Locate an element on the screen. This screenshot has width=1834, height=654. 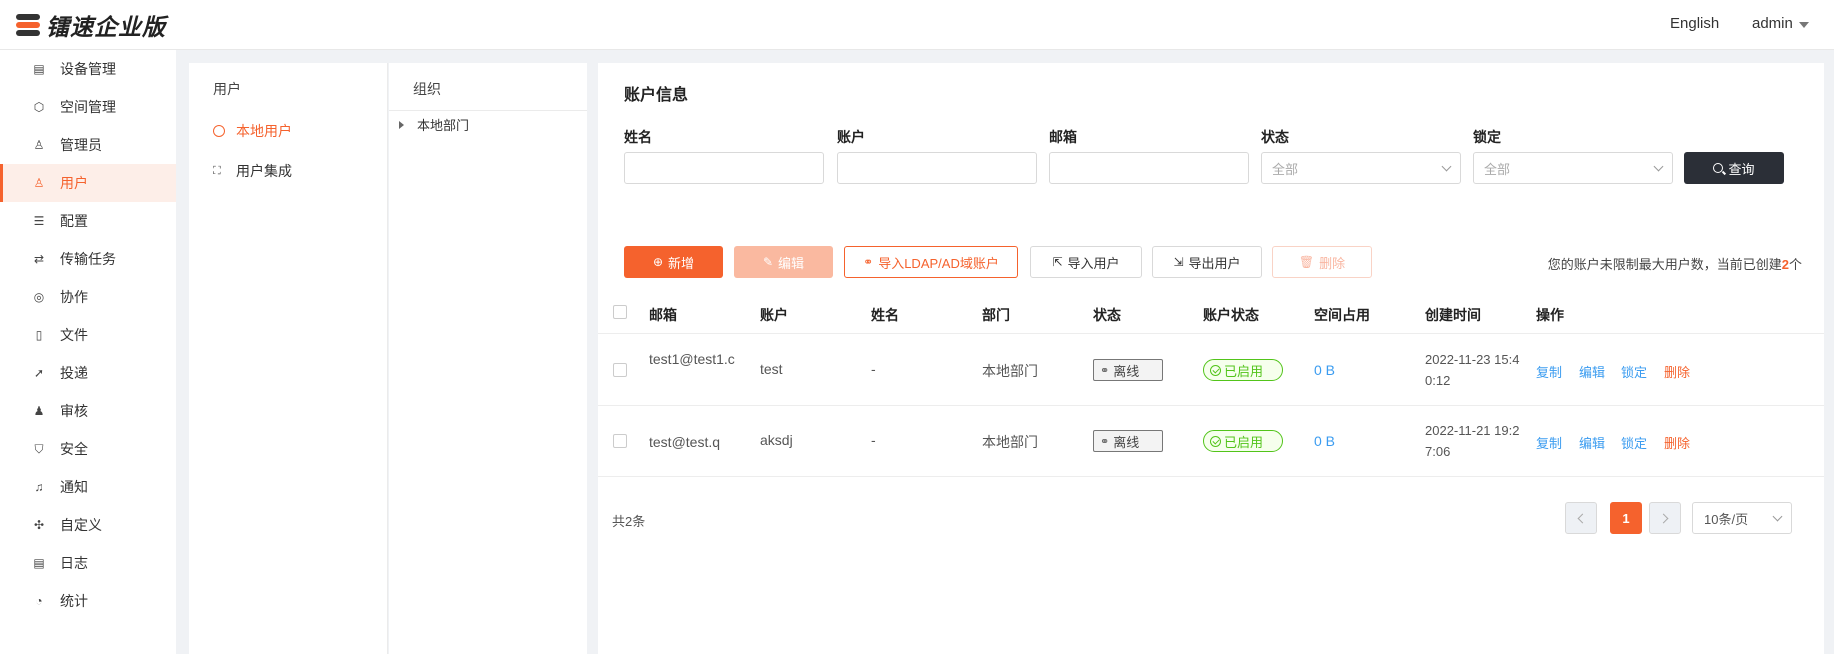
sidebar-item-notify: ♫ 通知 is located at coordinates (88, 487).